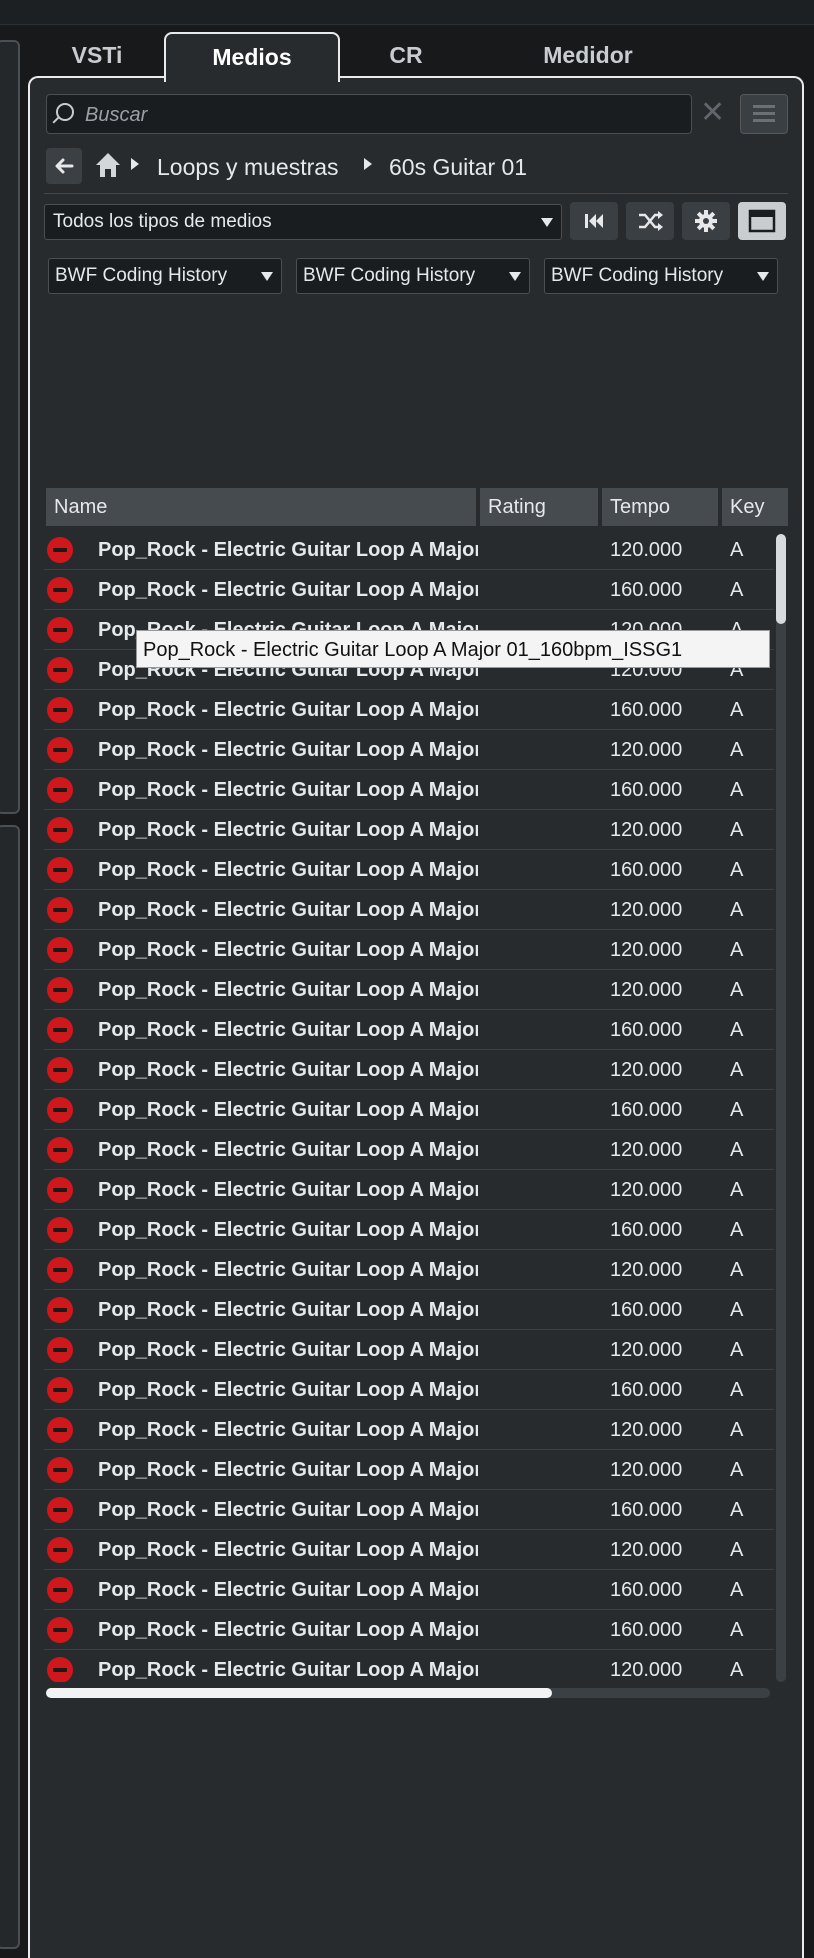 This screenshot has height=1958, width=814. I want to click on filter-select-2: BWF Coding History, so click(413, 276).